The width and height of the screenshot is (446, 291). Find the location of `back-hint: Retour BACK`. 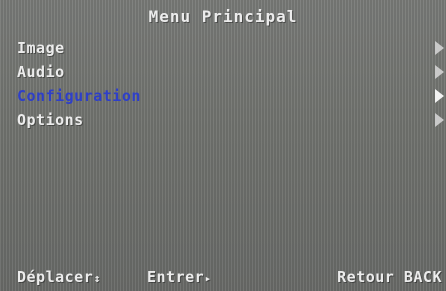

back-hint: Retour BACK is located at coordinates (389, 277).